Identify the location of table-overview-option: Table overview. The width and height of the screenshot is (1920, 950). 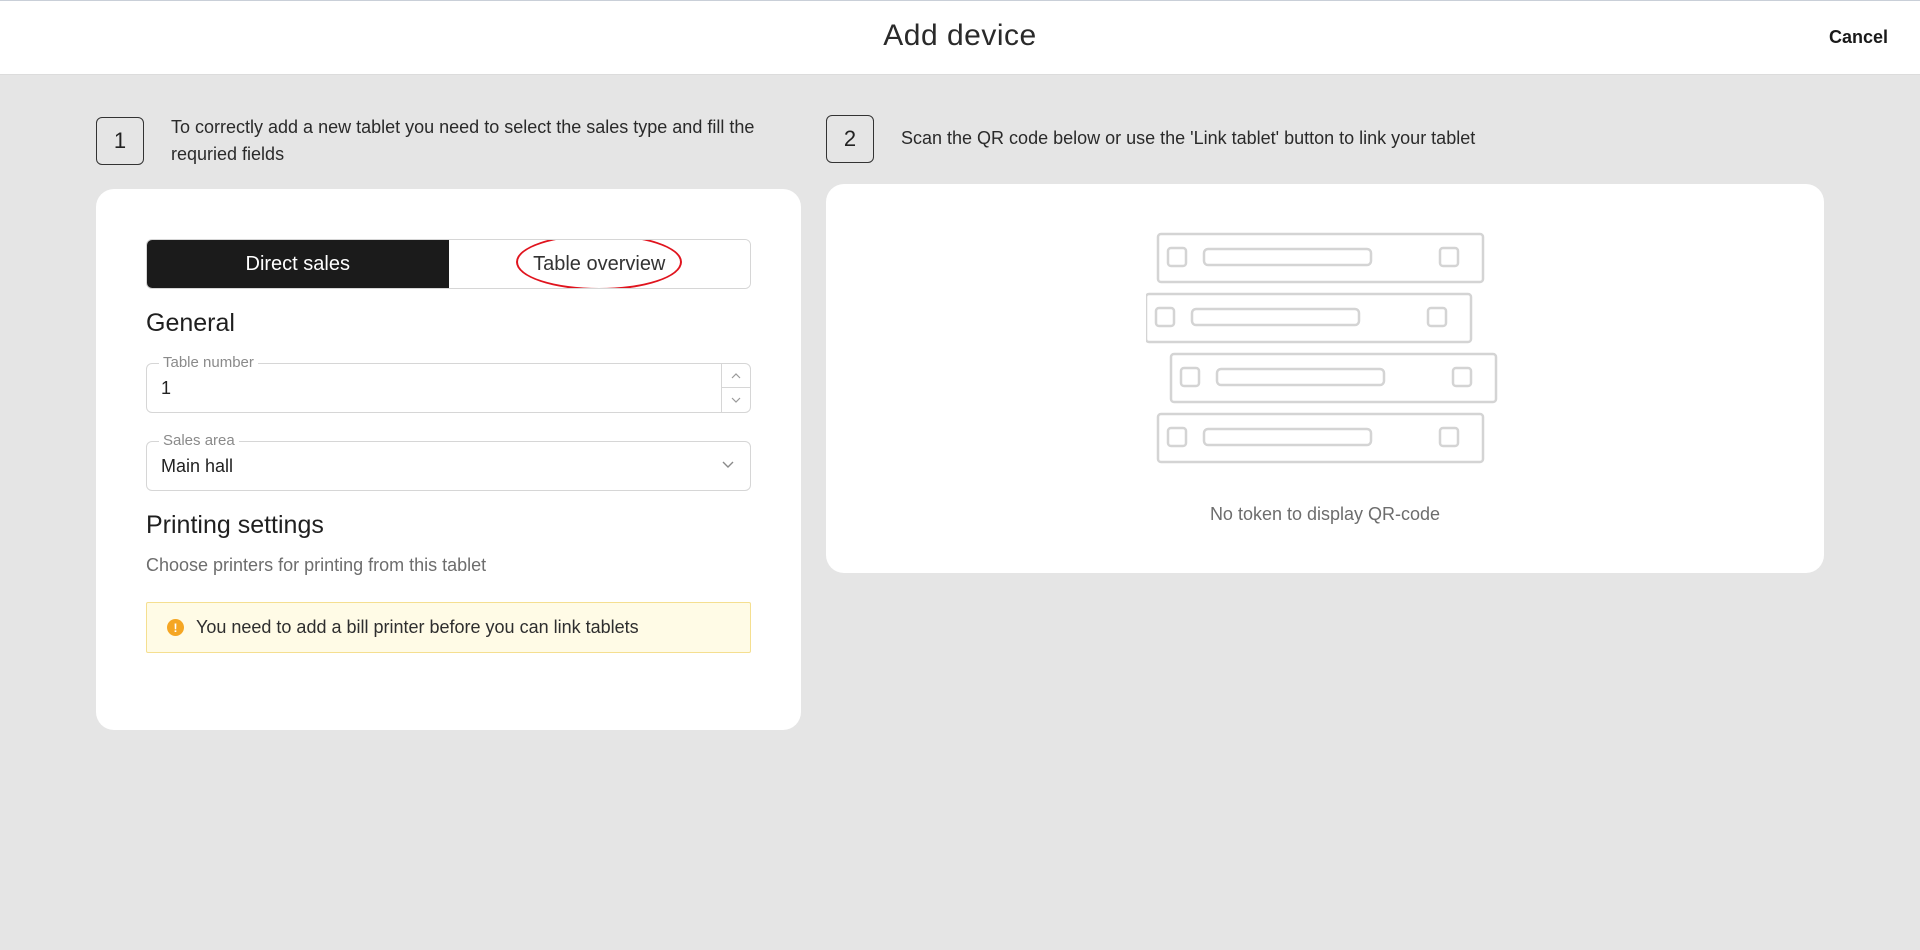
(599, 264).